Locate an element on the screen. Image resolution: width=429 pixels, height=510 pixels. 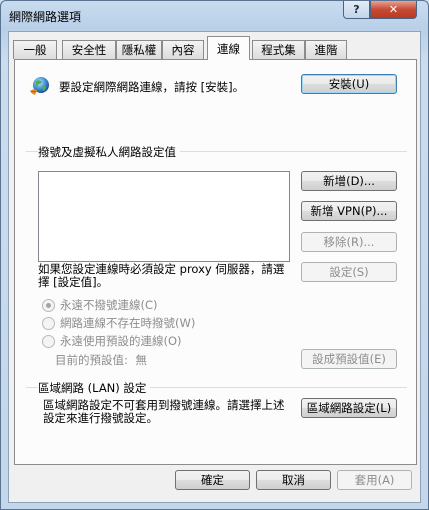
radio-label: 網路連線不存在時撥號(W) is located at coordinates (128, 323).